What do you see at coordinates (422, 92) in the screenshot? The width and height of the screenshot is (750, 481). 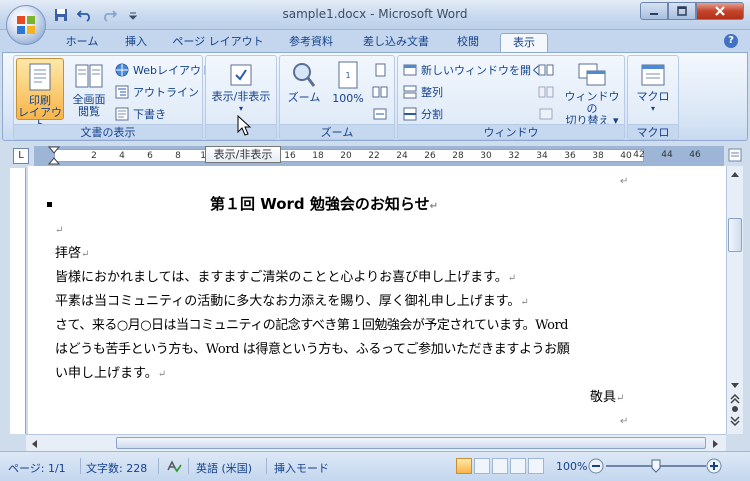 I see `arrange-all-button: 整列` at bounding box center [422, 92].